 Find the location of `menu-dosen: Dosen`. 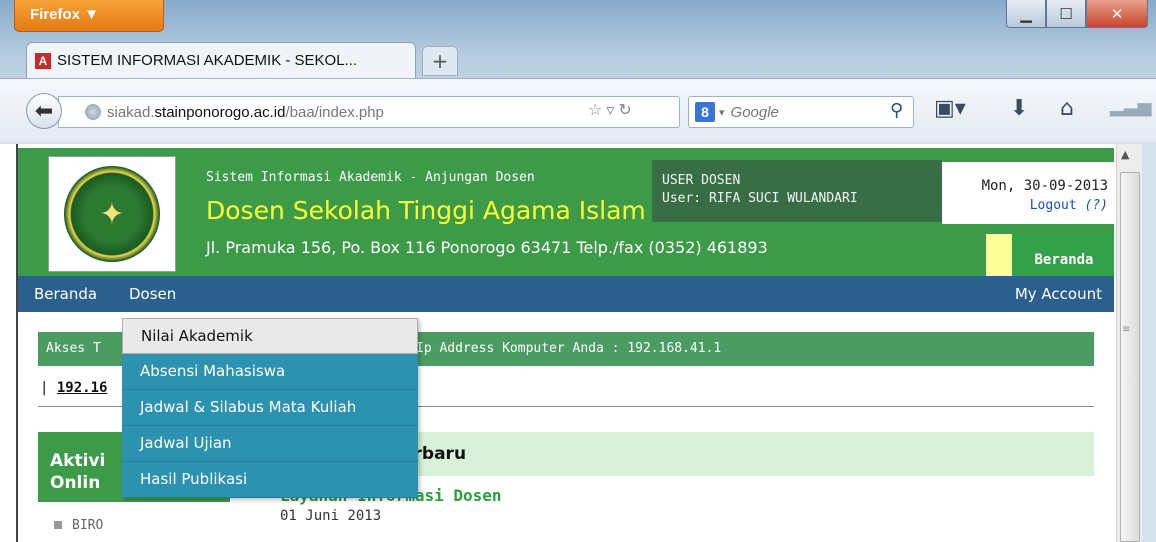

menu-dosen: Dosen is located at coordinates (152, 294).